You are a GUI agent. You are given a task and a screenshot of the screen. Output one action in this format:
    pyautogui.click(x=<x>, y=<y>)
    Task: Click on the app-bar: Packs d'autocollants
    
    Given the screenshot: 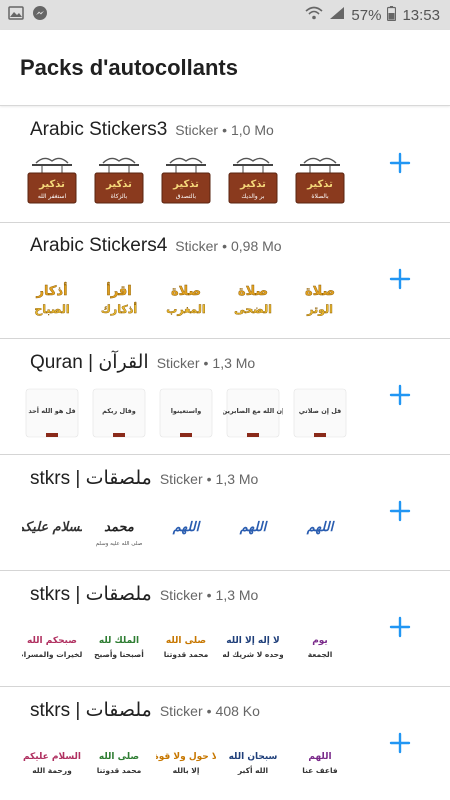 What is the action you would take?
    pyautogui.click(x=225, y=68)
    